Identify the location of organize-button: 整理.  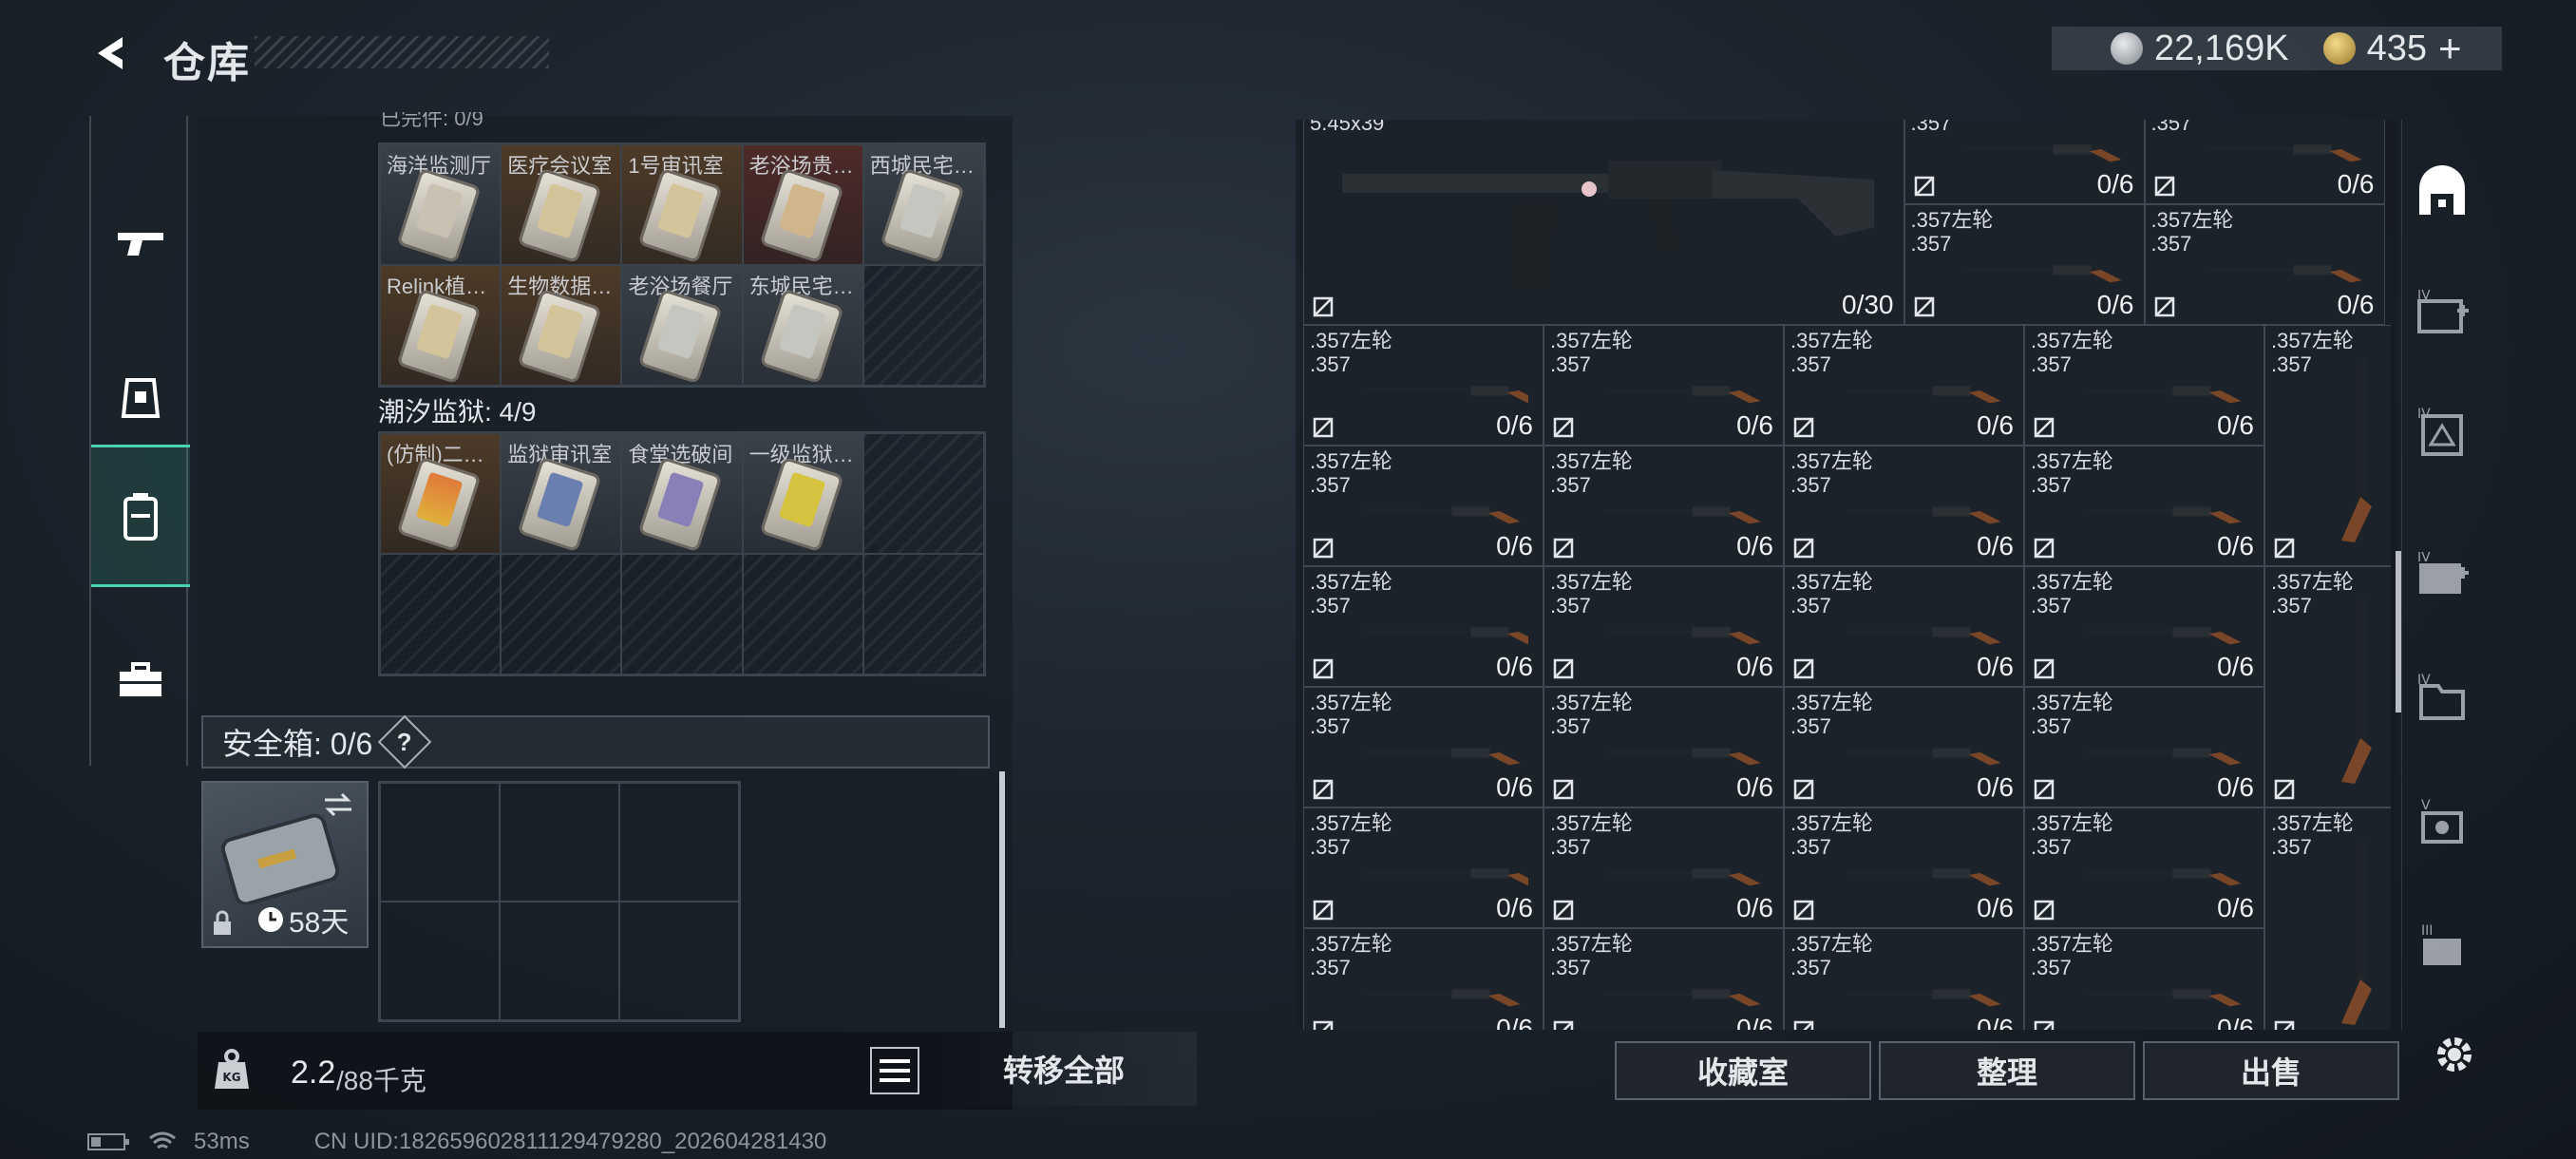
(2007, 1070).